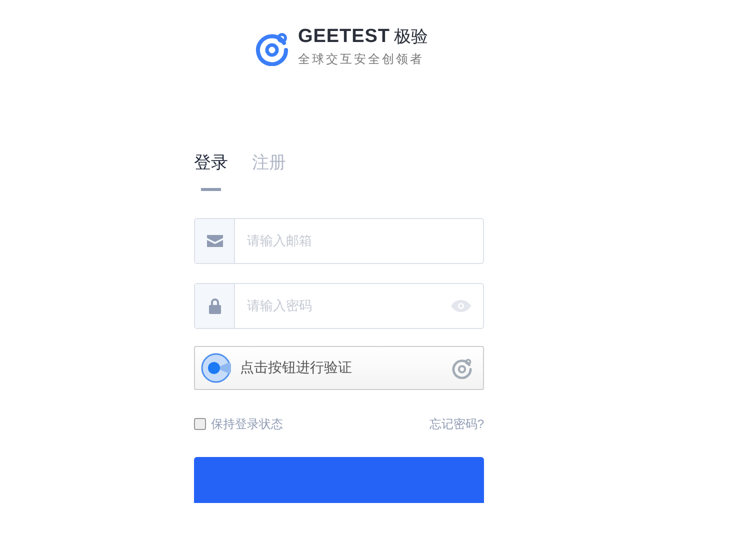 This screenshot has height=555, width=752. I want to click on brand-name: GEETEST, so click(344, 36).